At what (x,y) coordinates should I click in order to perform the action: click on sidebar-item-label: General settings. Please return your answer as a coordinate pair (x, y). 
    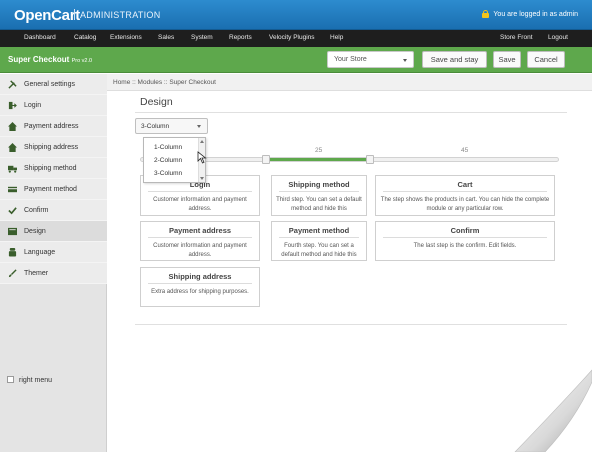
    Looking at the image, I should click on (49, 84).